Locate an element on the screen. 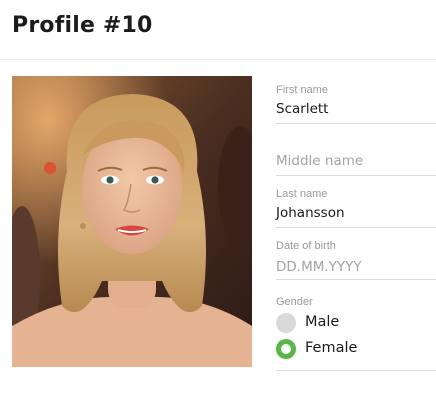  date-of-birth-input is located at coordinates (355, 267).